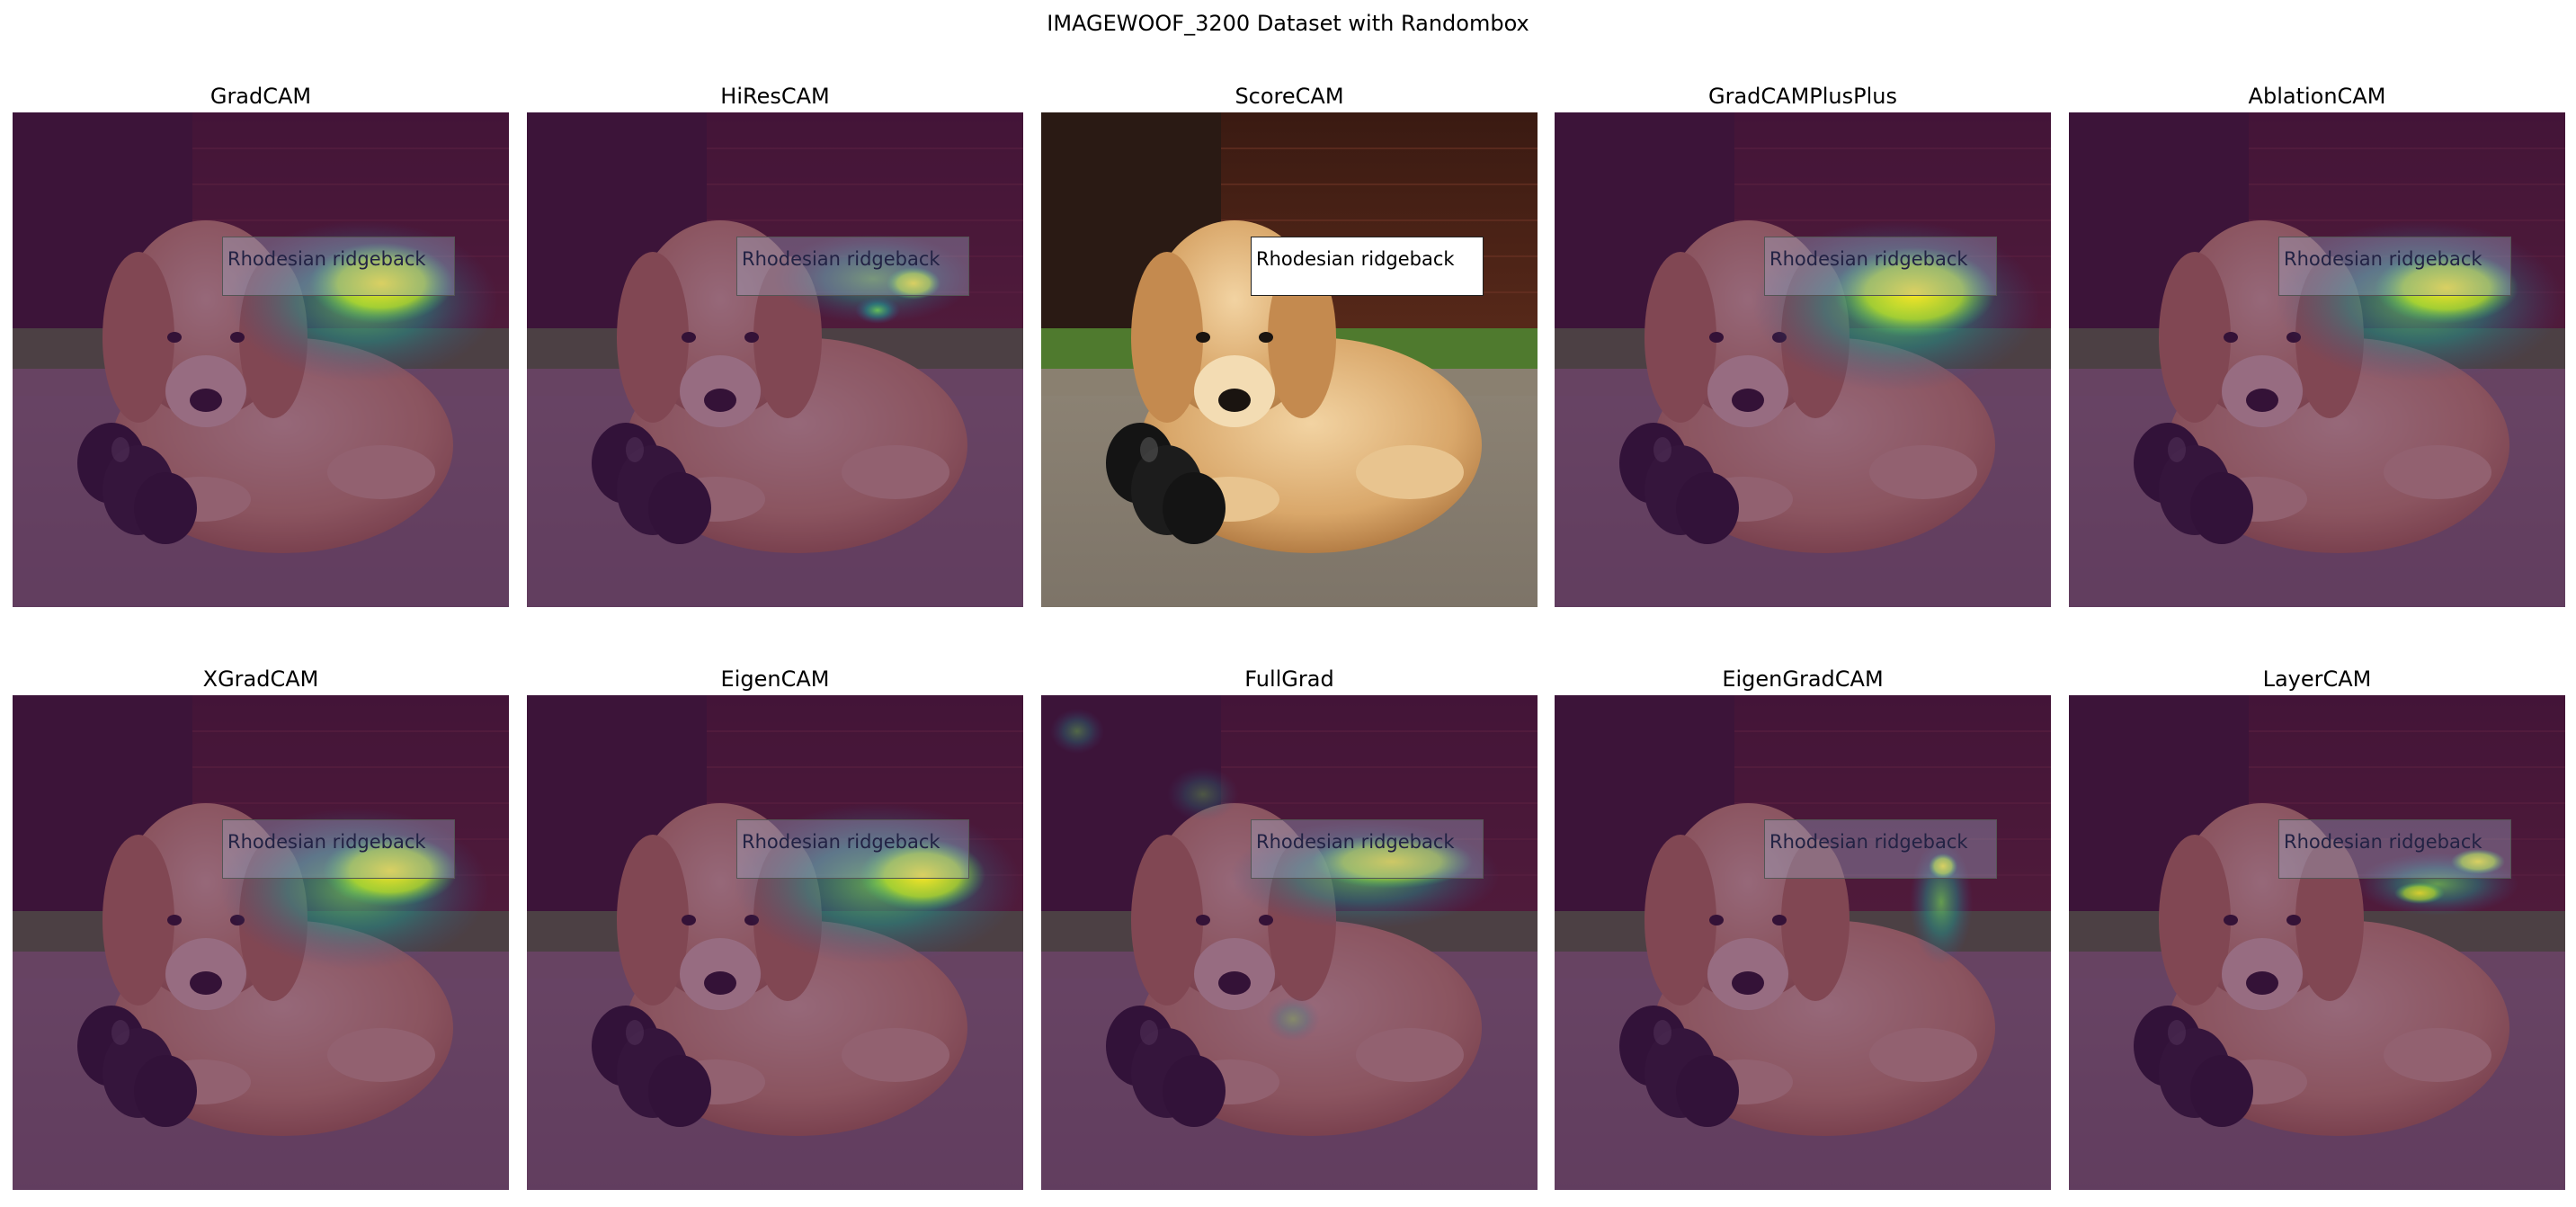 This screenshot has width=2576, height=1207. What do you see at coordinates (2317, 679) in the screenshot?
I see `panel-title: LayerCAM` at bounding box center [2317, 679].